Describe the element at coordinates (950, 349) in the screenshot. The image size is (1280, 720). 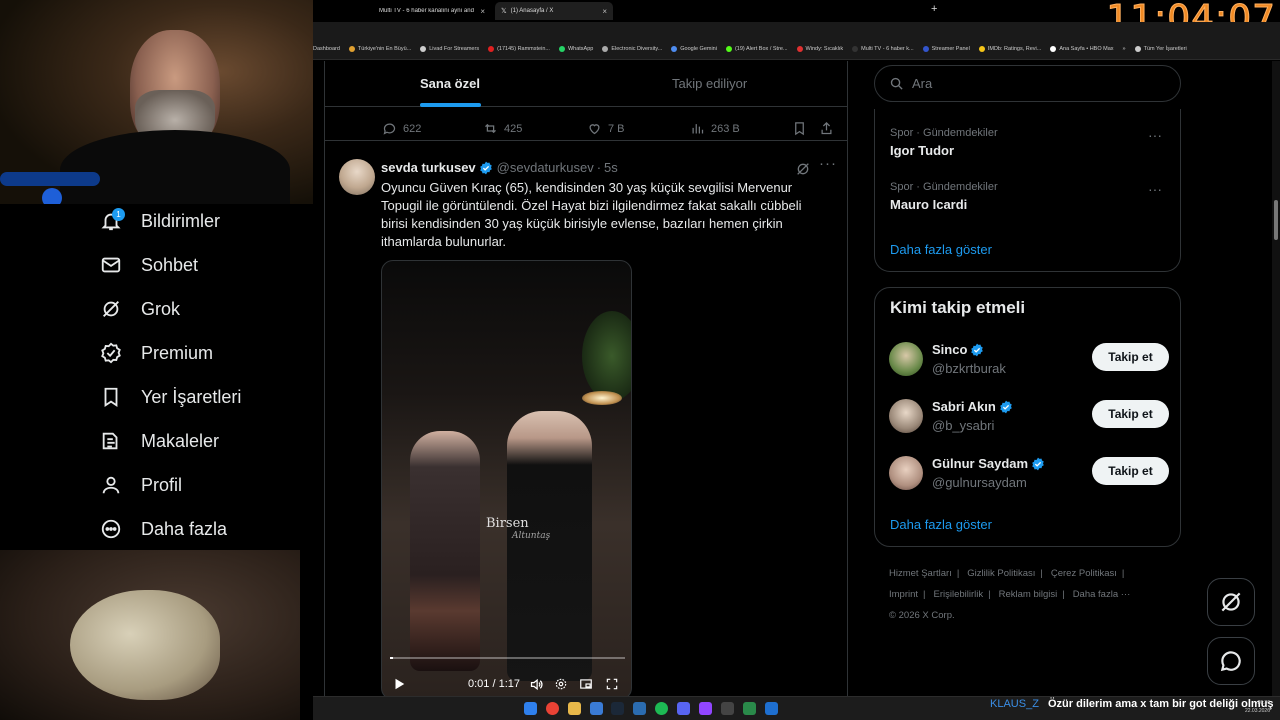
I see `user-name-text: Sinco` at that location.